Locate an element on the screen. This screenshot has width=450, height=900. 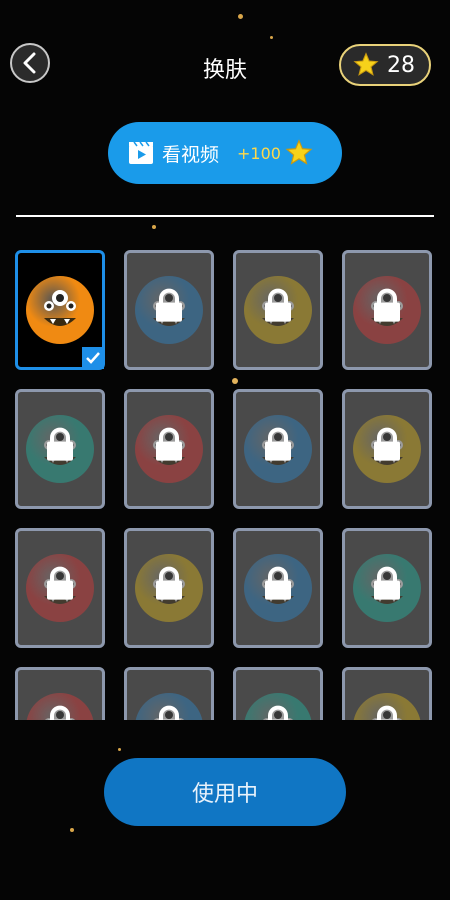
watch-video-button: 看视频 +100 is located at coordinates (225, 153).